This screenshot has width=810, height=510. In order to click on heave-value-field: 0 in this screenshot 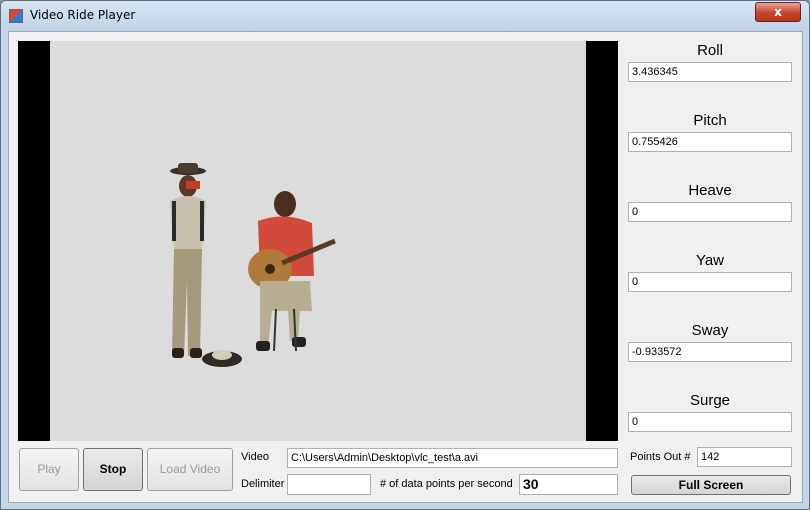, I will do `click(710, 212)`.